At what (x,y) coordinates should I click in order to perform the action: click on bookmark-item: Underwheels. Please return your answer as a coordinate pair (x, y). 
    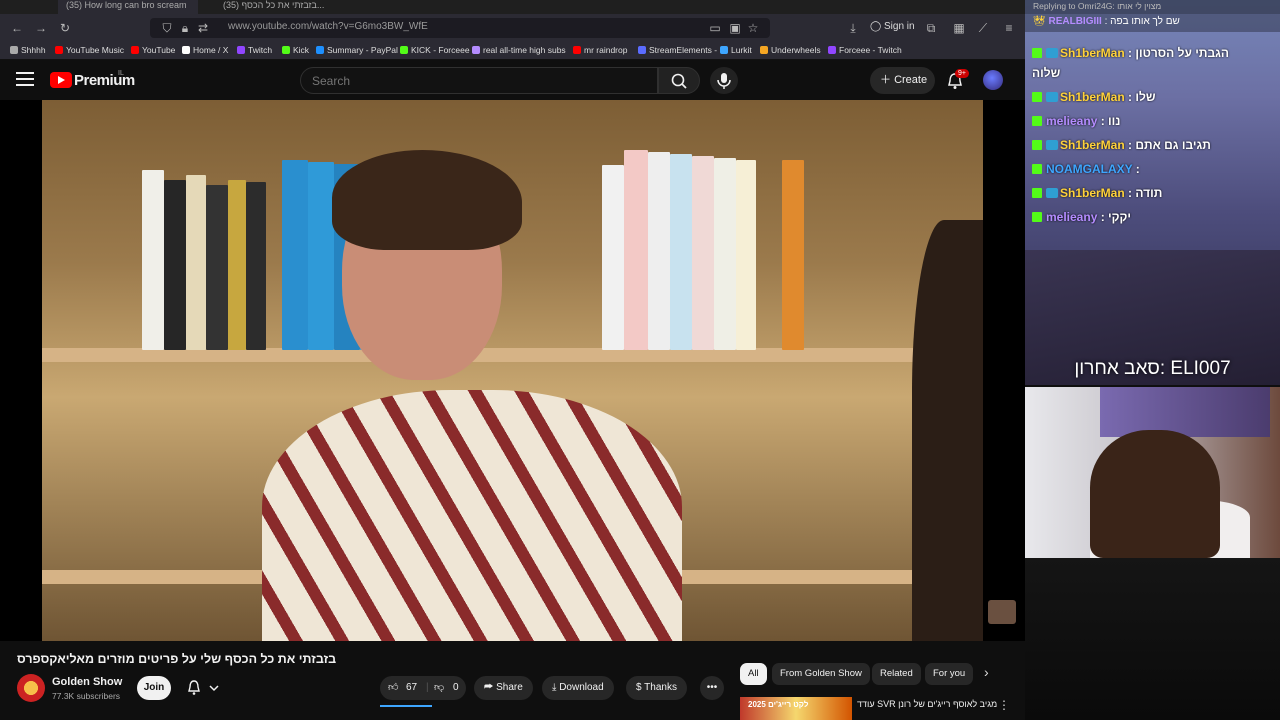
    Looking at the image, I should click on (790, 50).